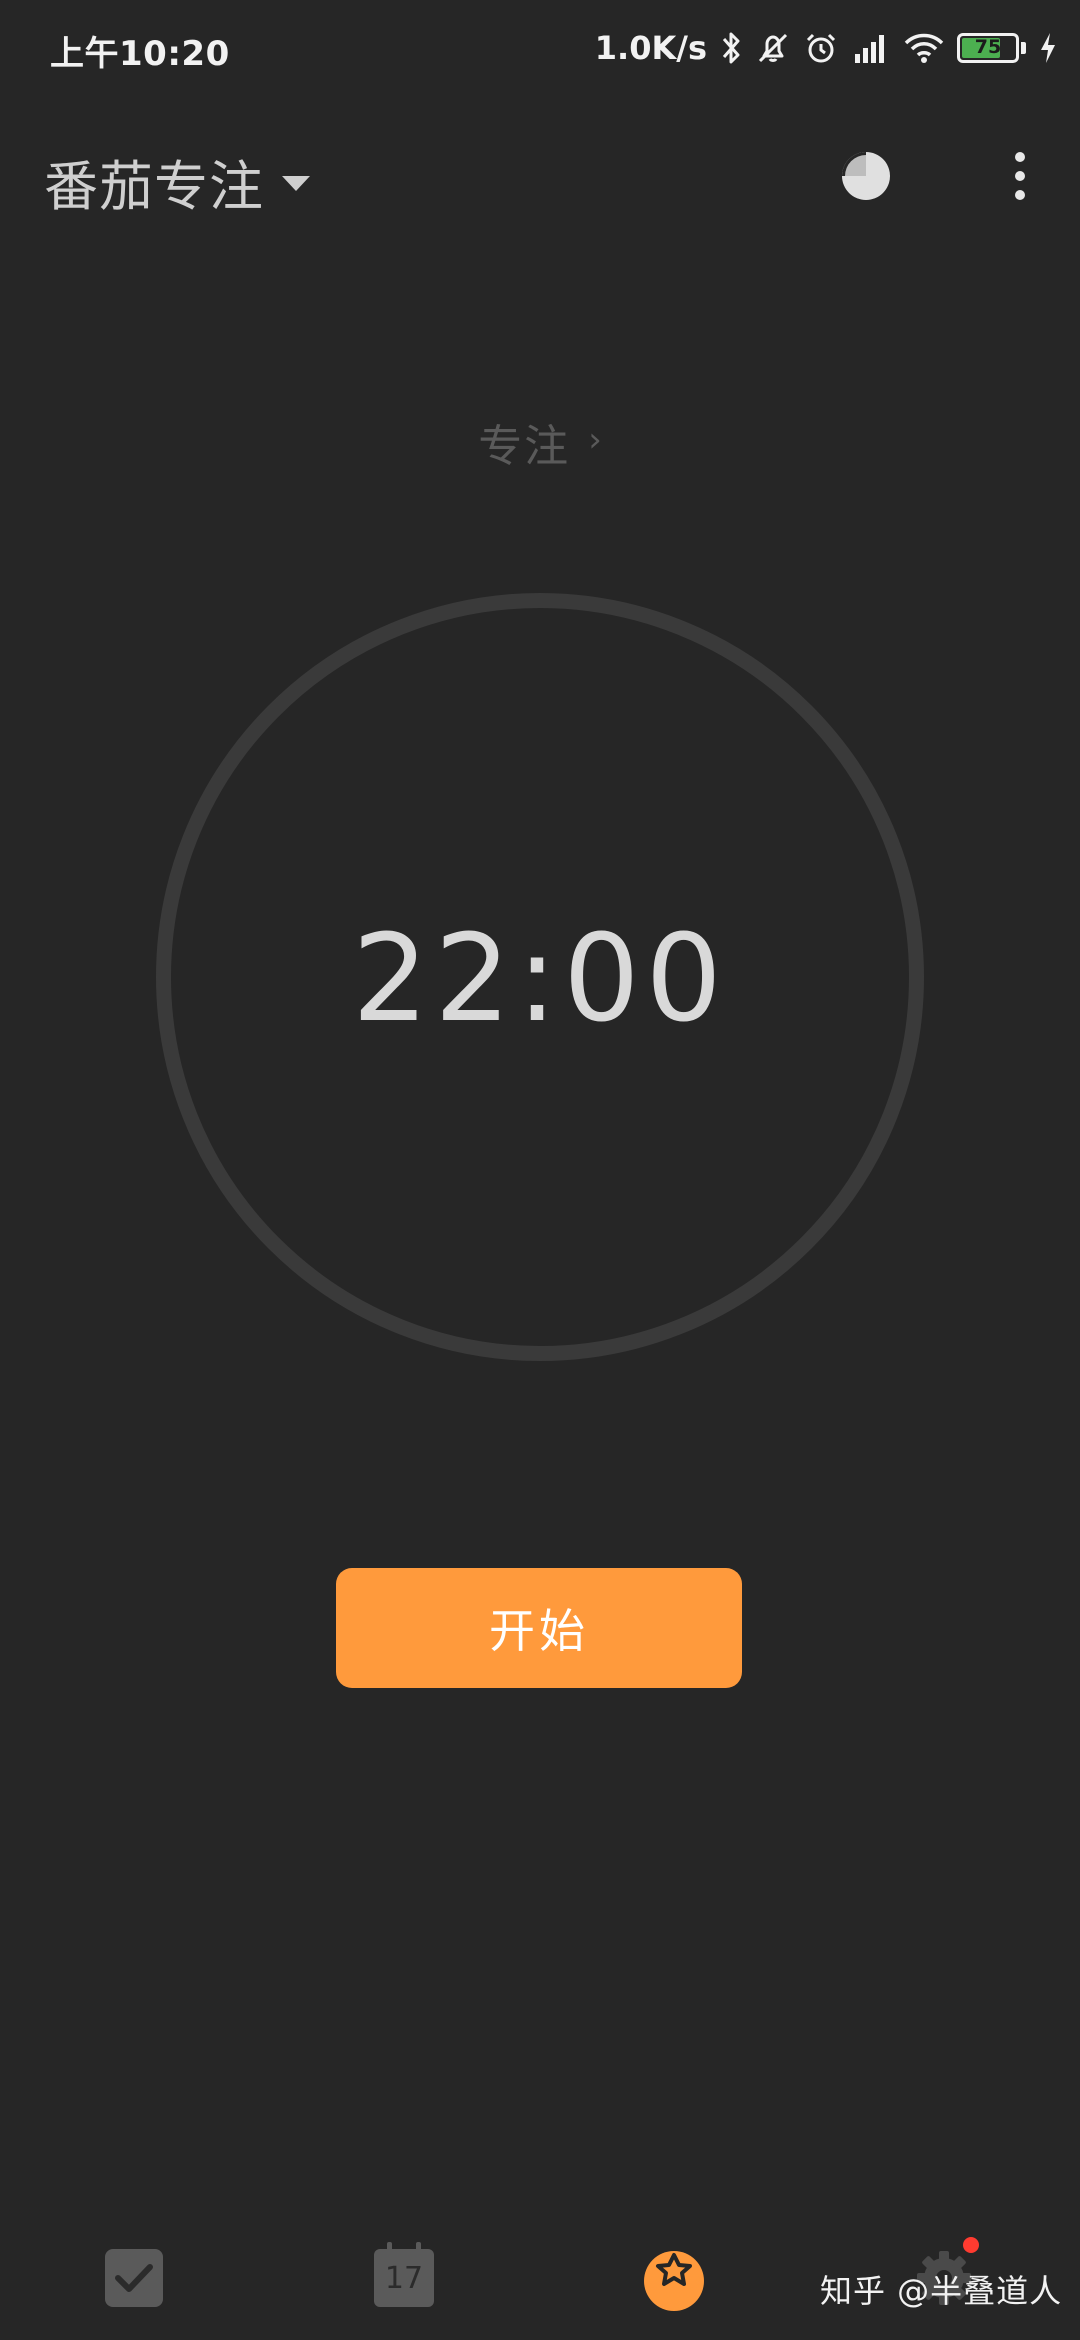 The width and height of the screenshot is (1080, 2340). Describe the element at coordinates (540, 48) in the screenshot. I see `status-bar: 上午10:20 1.0K/s 75` at that location.